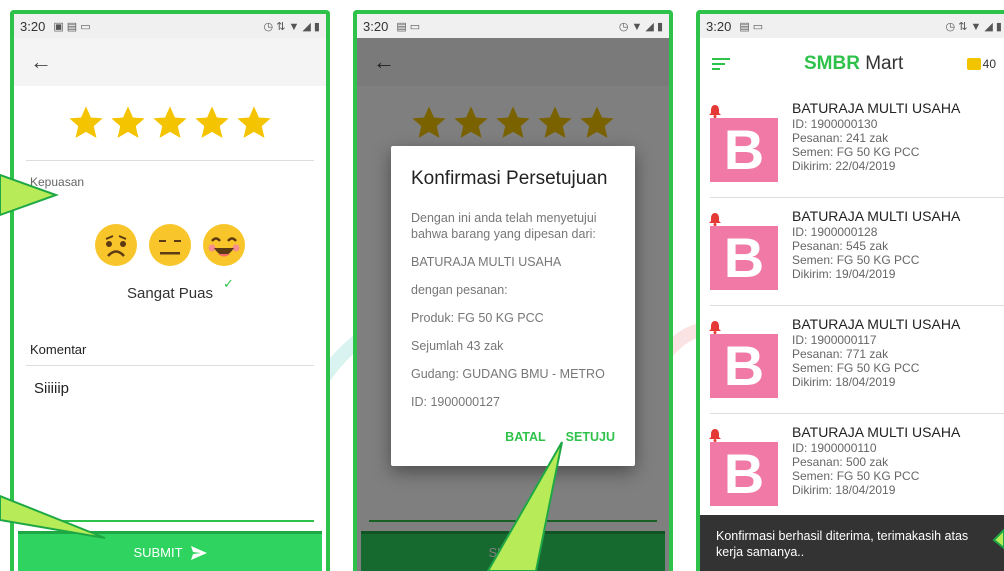 The width and height of the screenshot is (1004, 571). I want to click on order-qty: Pesanan: 500 zak, so click(840, 462).